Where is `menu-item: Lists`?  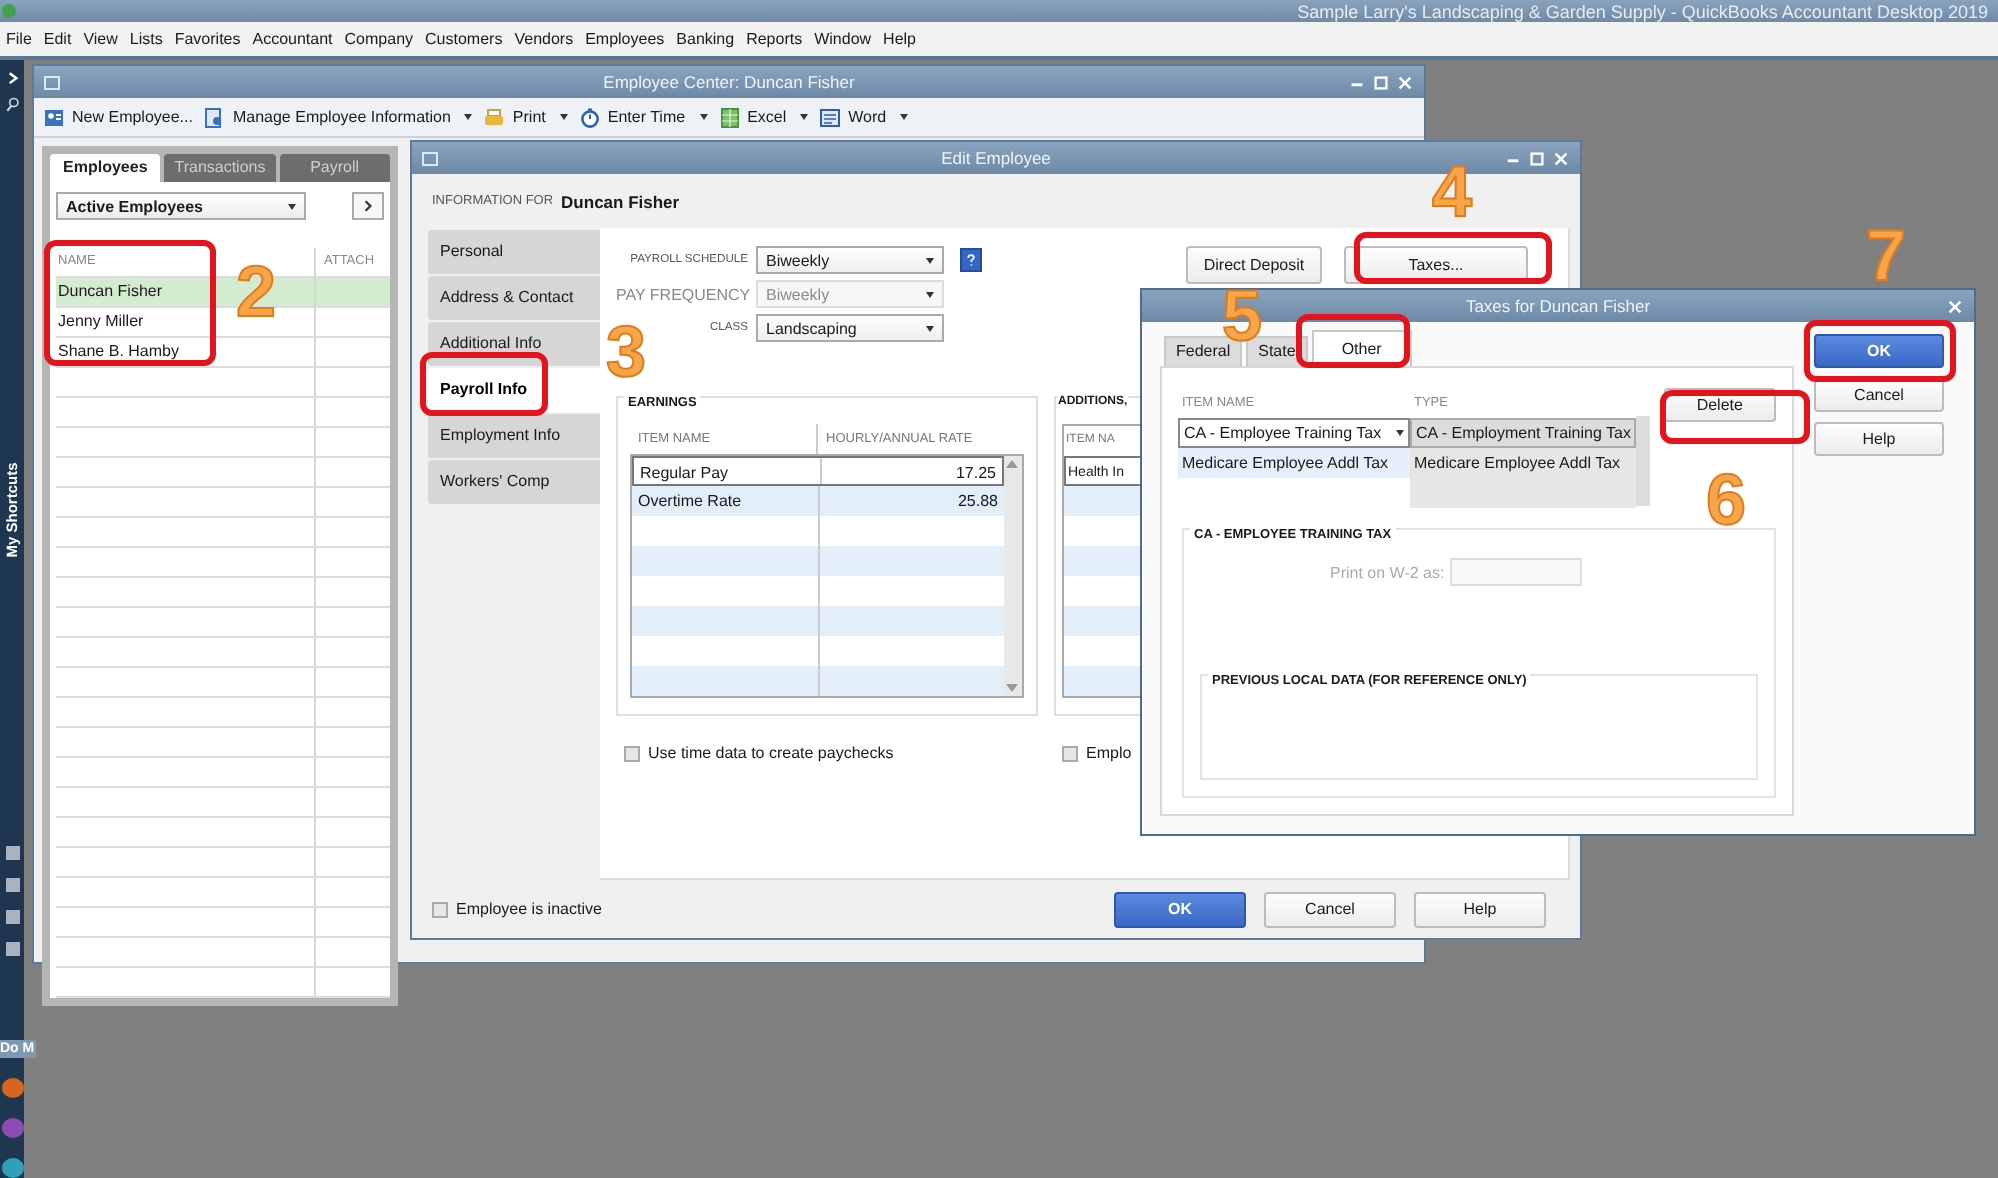 menu-item: Lists is located at coordinates (146, 39).